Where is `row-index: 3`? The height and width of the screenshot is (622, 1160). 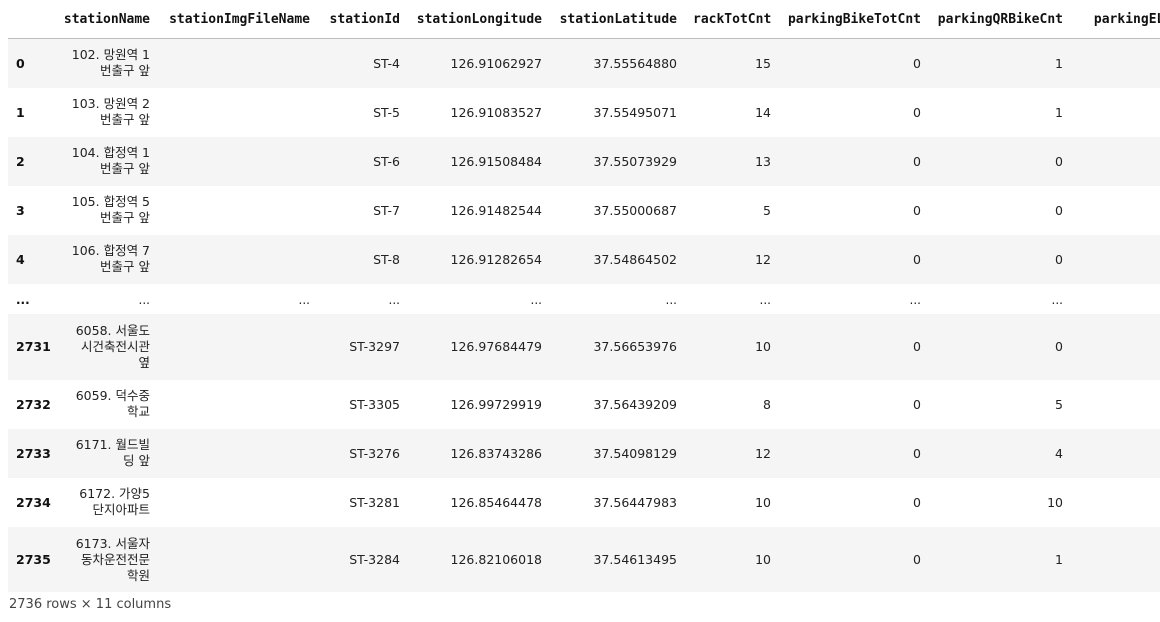
row-index: 3 is located at coordinates (20, 210).